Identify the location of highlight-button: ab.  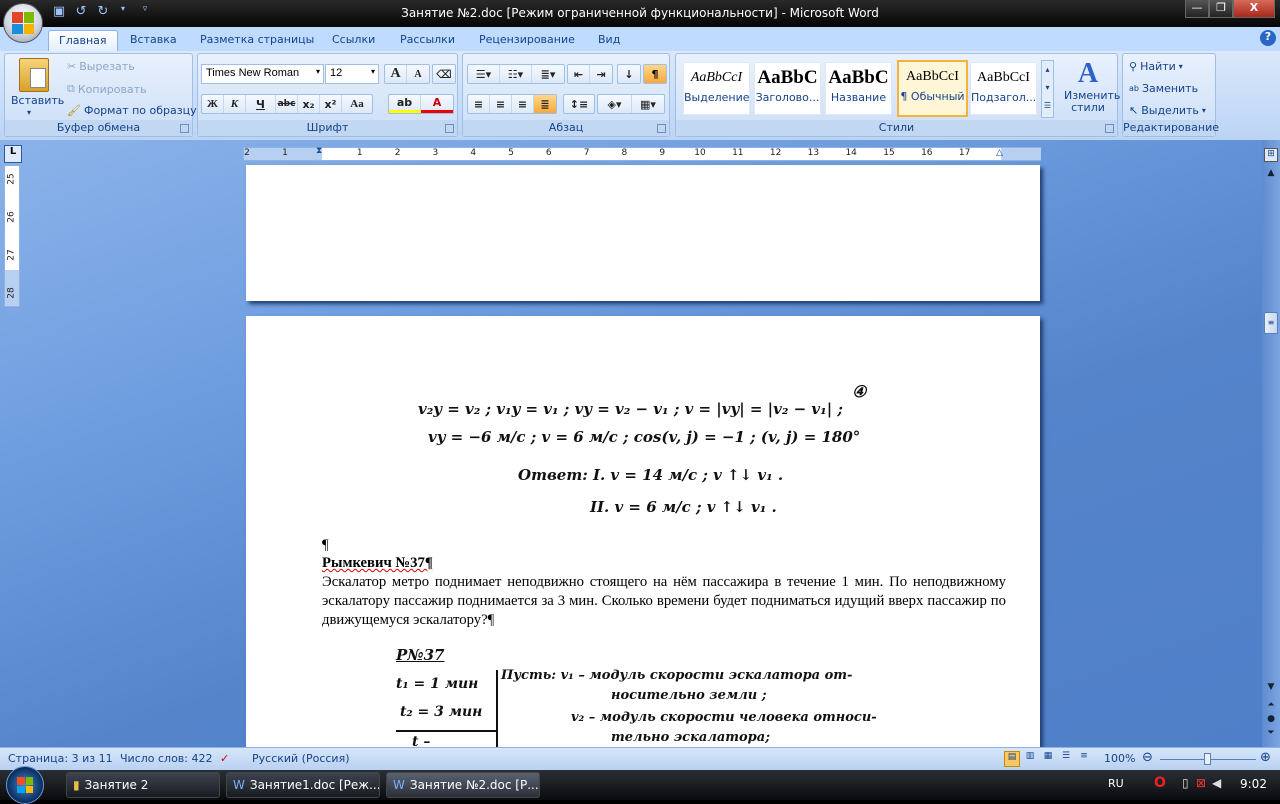
(405, 104).